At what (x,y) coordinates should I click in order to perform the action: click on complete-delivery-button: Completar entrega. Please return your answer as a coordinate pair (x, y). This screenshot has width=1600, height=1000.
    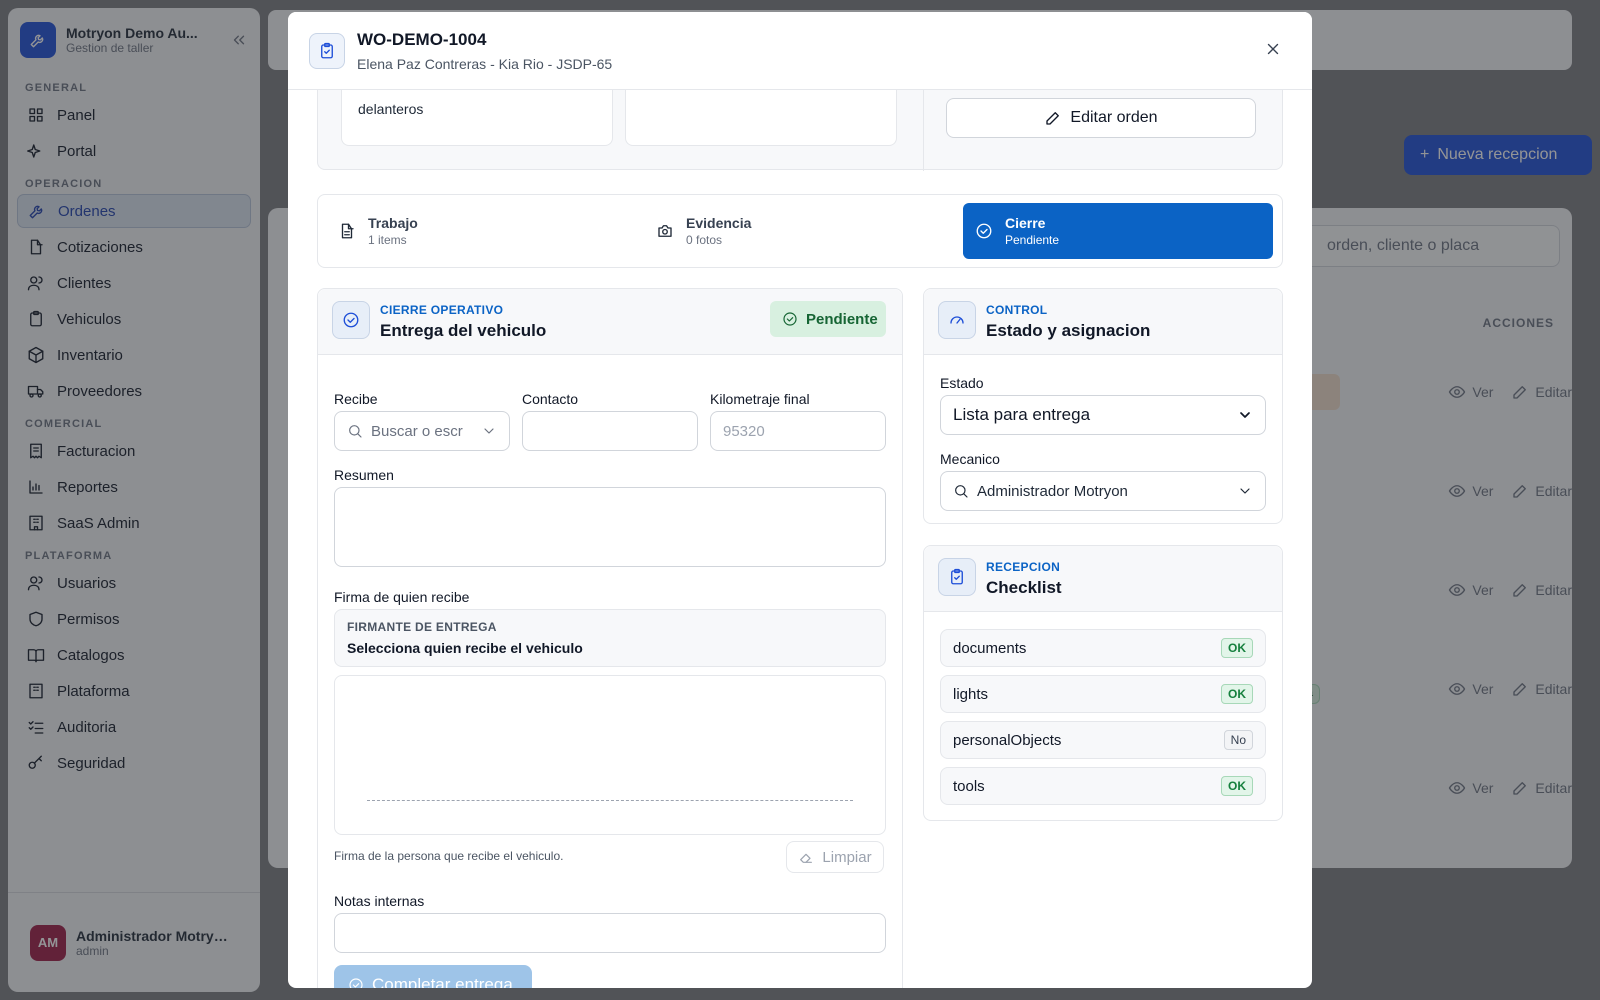
    Looking at the image, I should click on (433, 976).